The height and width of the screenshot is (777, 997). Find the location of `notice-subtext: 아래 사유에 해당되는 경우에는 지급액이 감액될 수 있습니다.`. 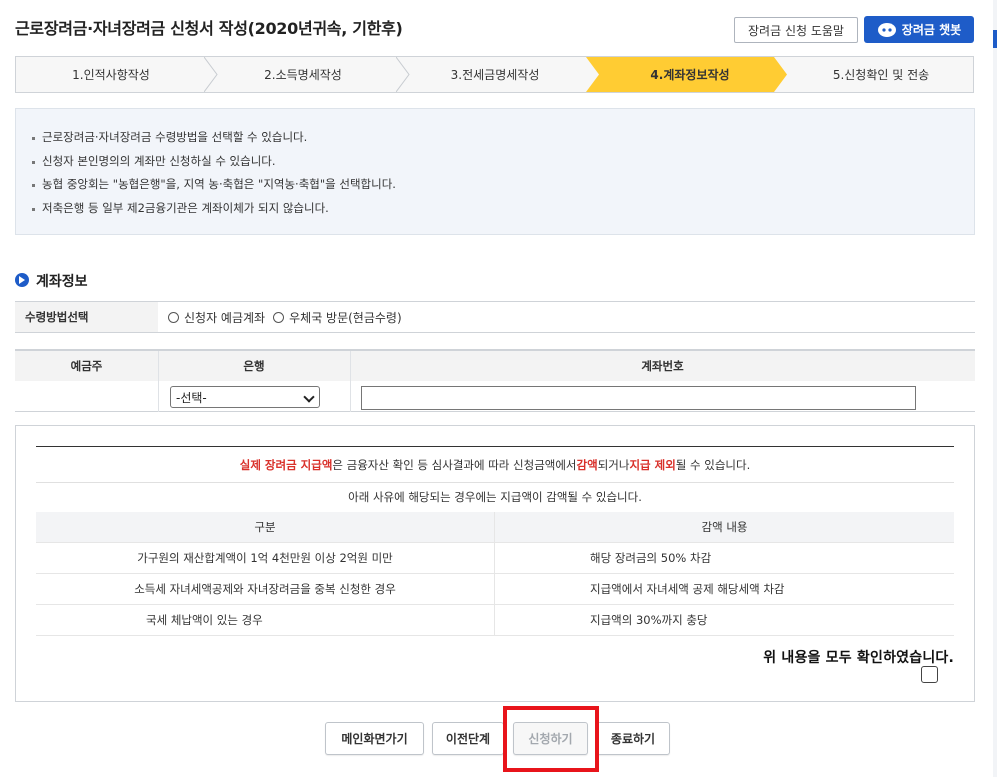

notice-subtext: 아래 사유에 해당되는 경우에는 지급액이 감액될 수 있습니다. is located at coordinates (495, 497).